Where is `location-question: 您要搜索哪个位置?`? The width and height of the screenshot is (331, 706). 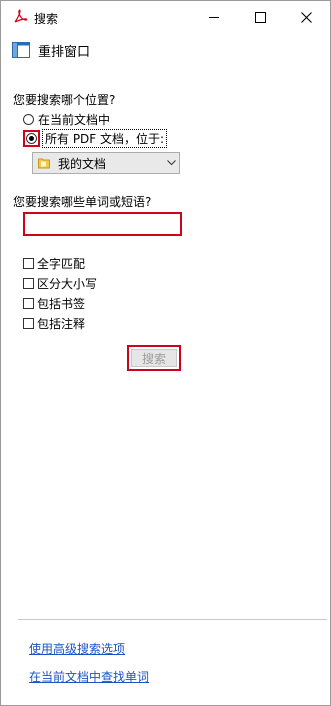
location-question: 您要搜索哪个位置? is located at coordinates (64, 100).